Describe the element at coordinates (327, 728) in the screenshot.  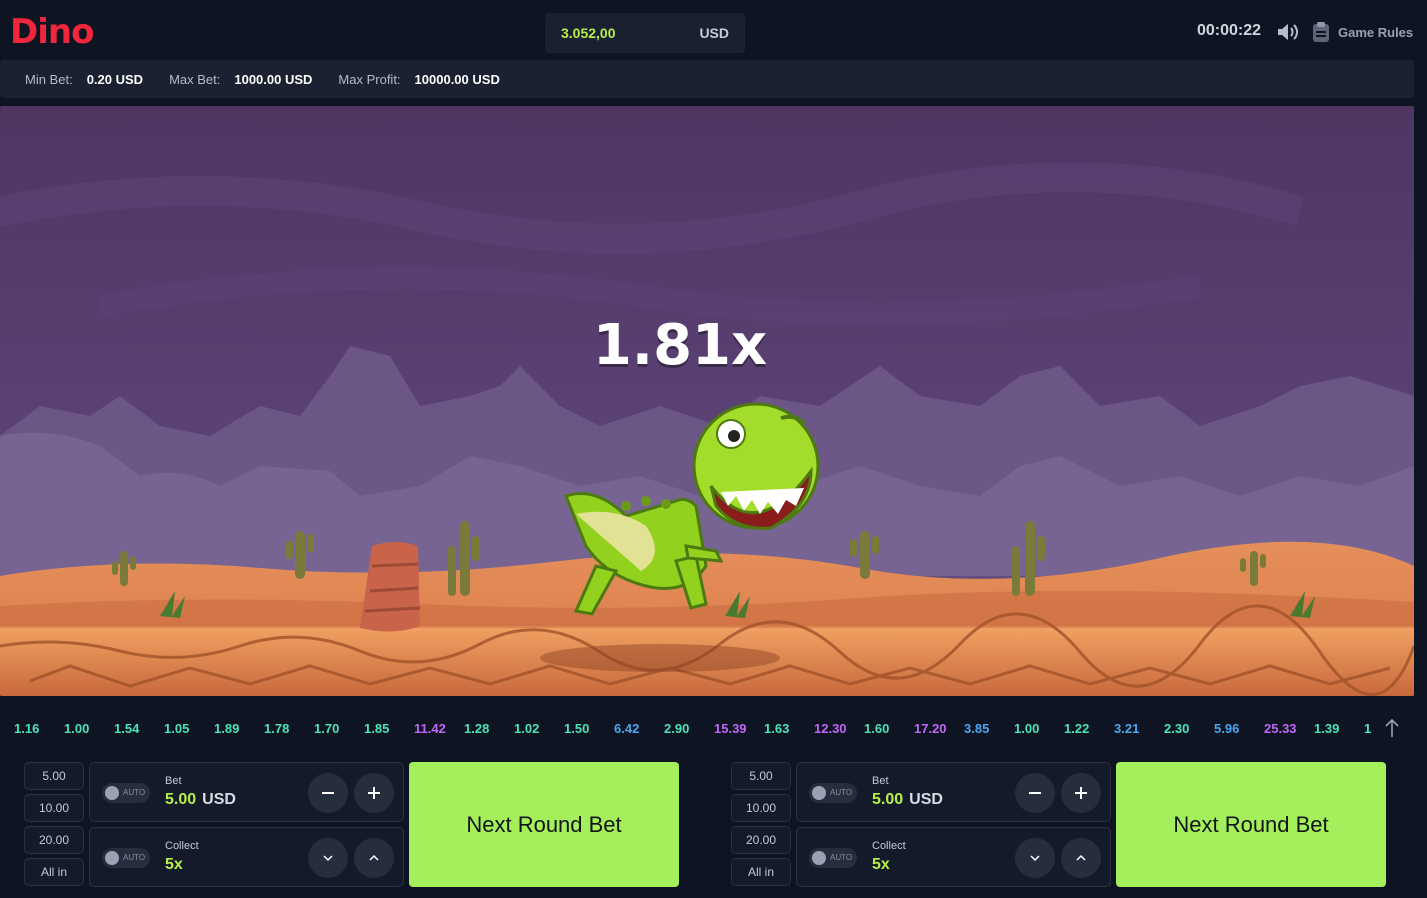
I see `history-item: 1.70` at that location.